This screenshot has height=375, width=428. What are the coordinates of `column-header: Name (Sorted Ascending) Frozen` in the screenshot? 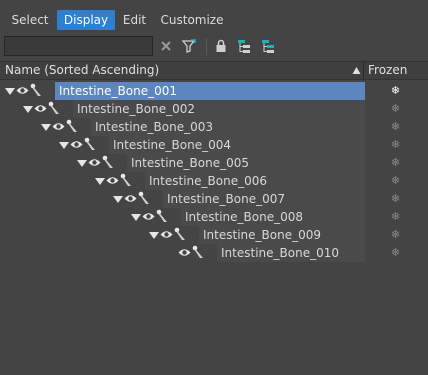 It's located at (214, 70).